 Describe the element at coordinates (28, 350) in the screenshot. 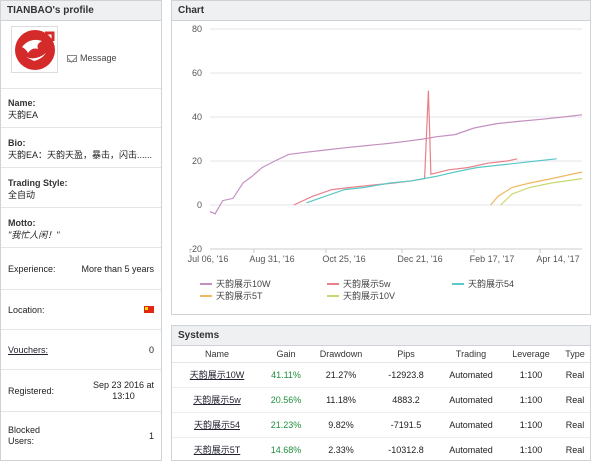

I see `vouchers-link: Vouchers:` at that location.